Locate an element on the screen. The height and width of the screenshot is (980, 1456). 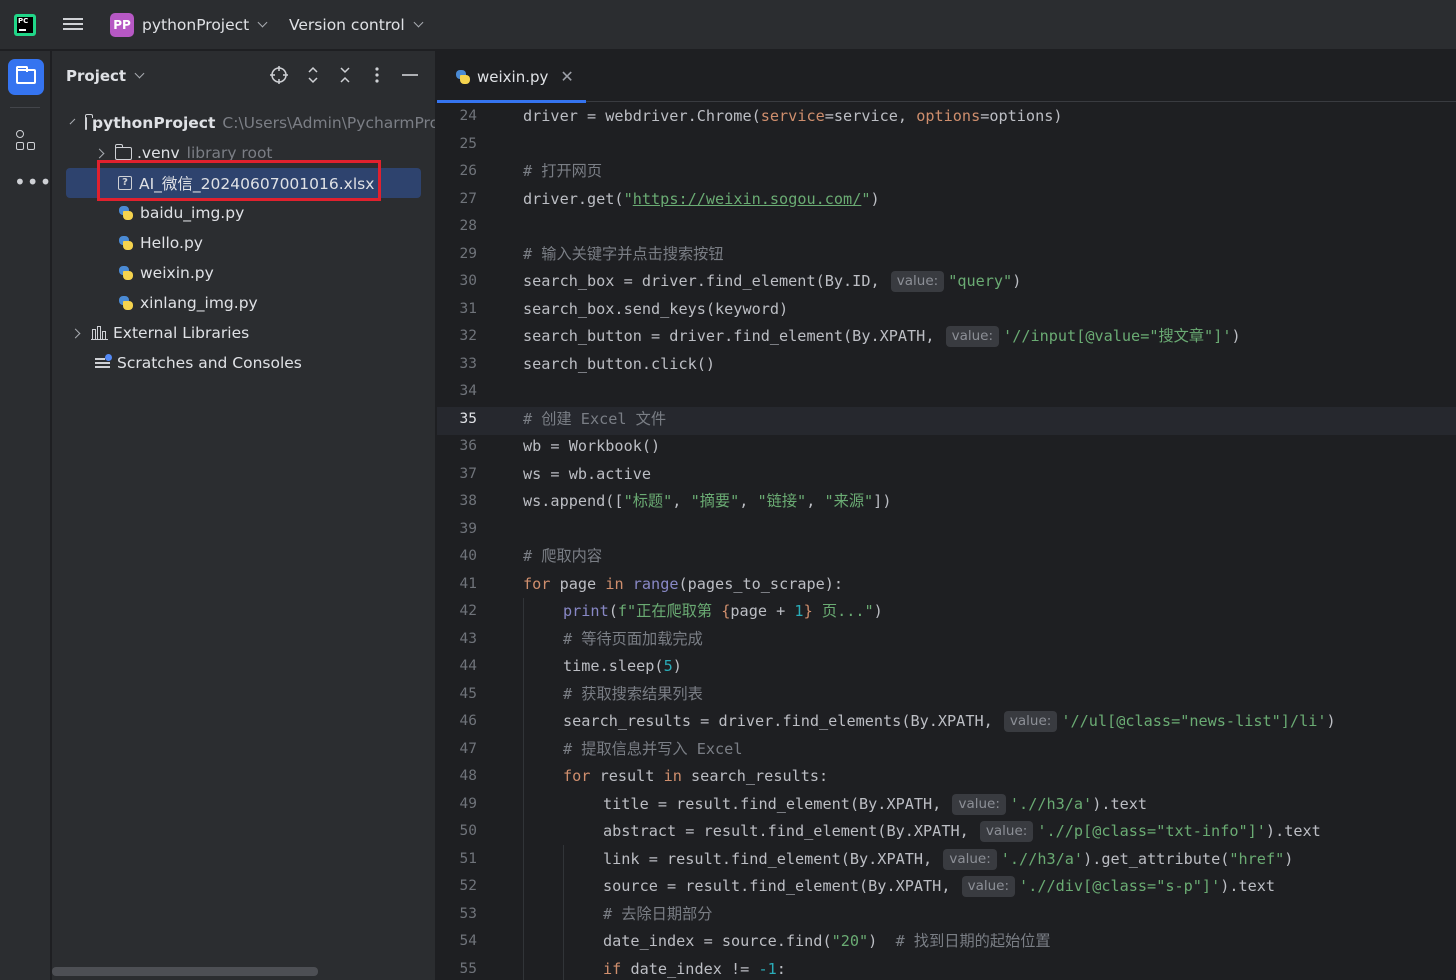
line-number: 45 is located at coordinates (457, 695).